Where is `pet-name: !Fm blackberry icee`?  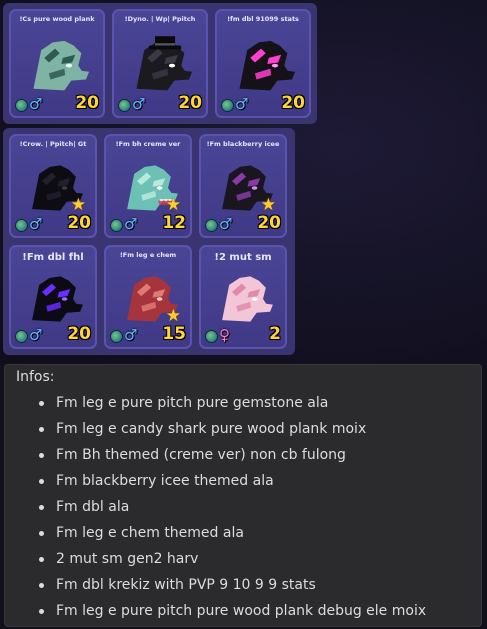
pet-name: !Fm blackberry icee is located at coordinates (243, 144).